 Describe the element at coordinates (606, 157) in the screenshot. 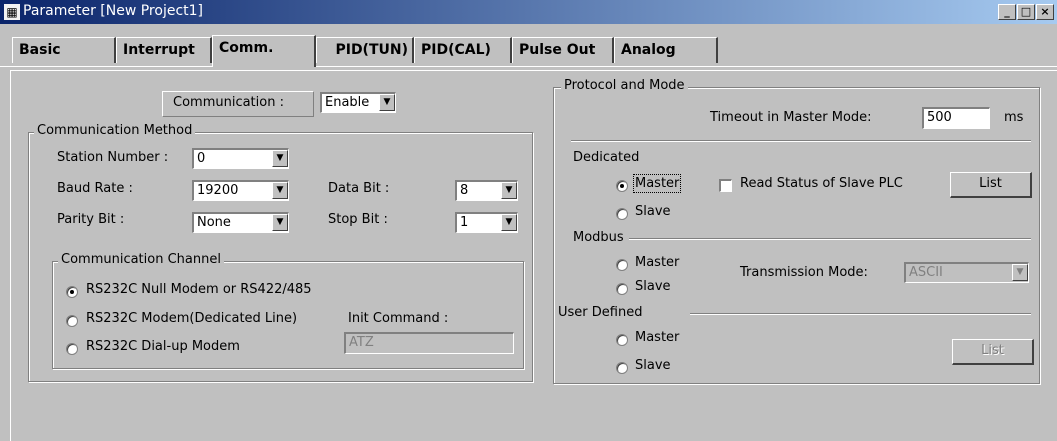

I see `dedicated-label: Dedicated` at that location.